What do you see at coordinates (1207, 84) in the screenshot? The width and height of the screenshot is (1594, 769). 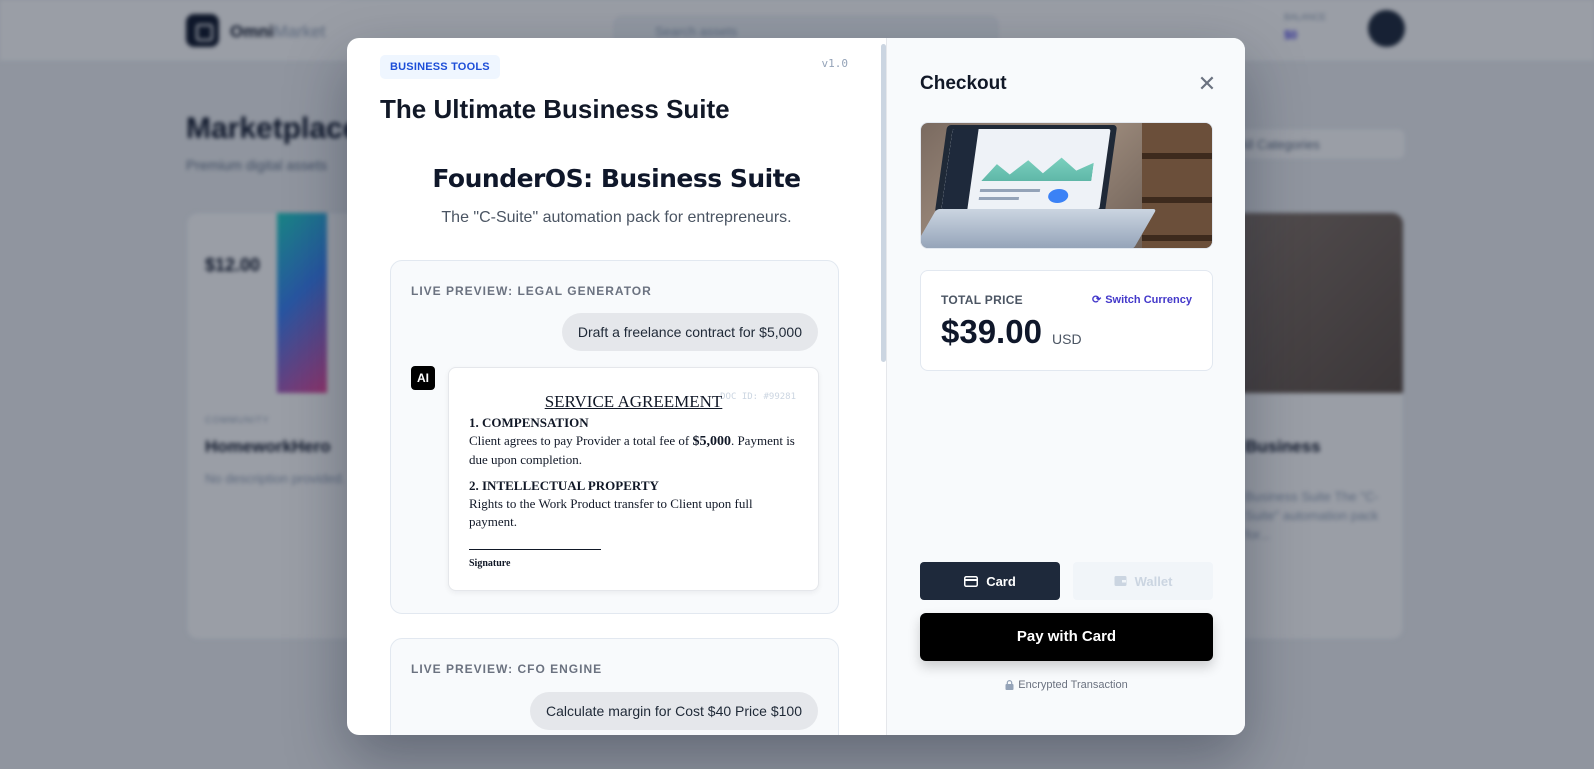 I see `close-icon: ✕` at bounding box center [1207, 84].